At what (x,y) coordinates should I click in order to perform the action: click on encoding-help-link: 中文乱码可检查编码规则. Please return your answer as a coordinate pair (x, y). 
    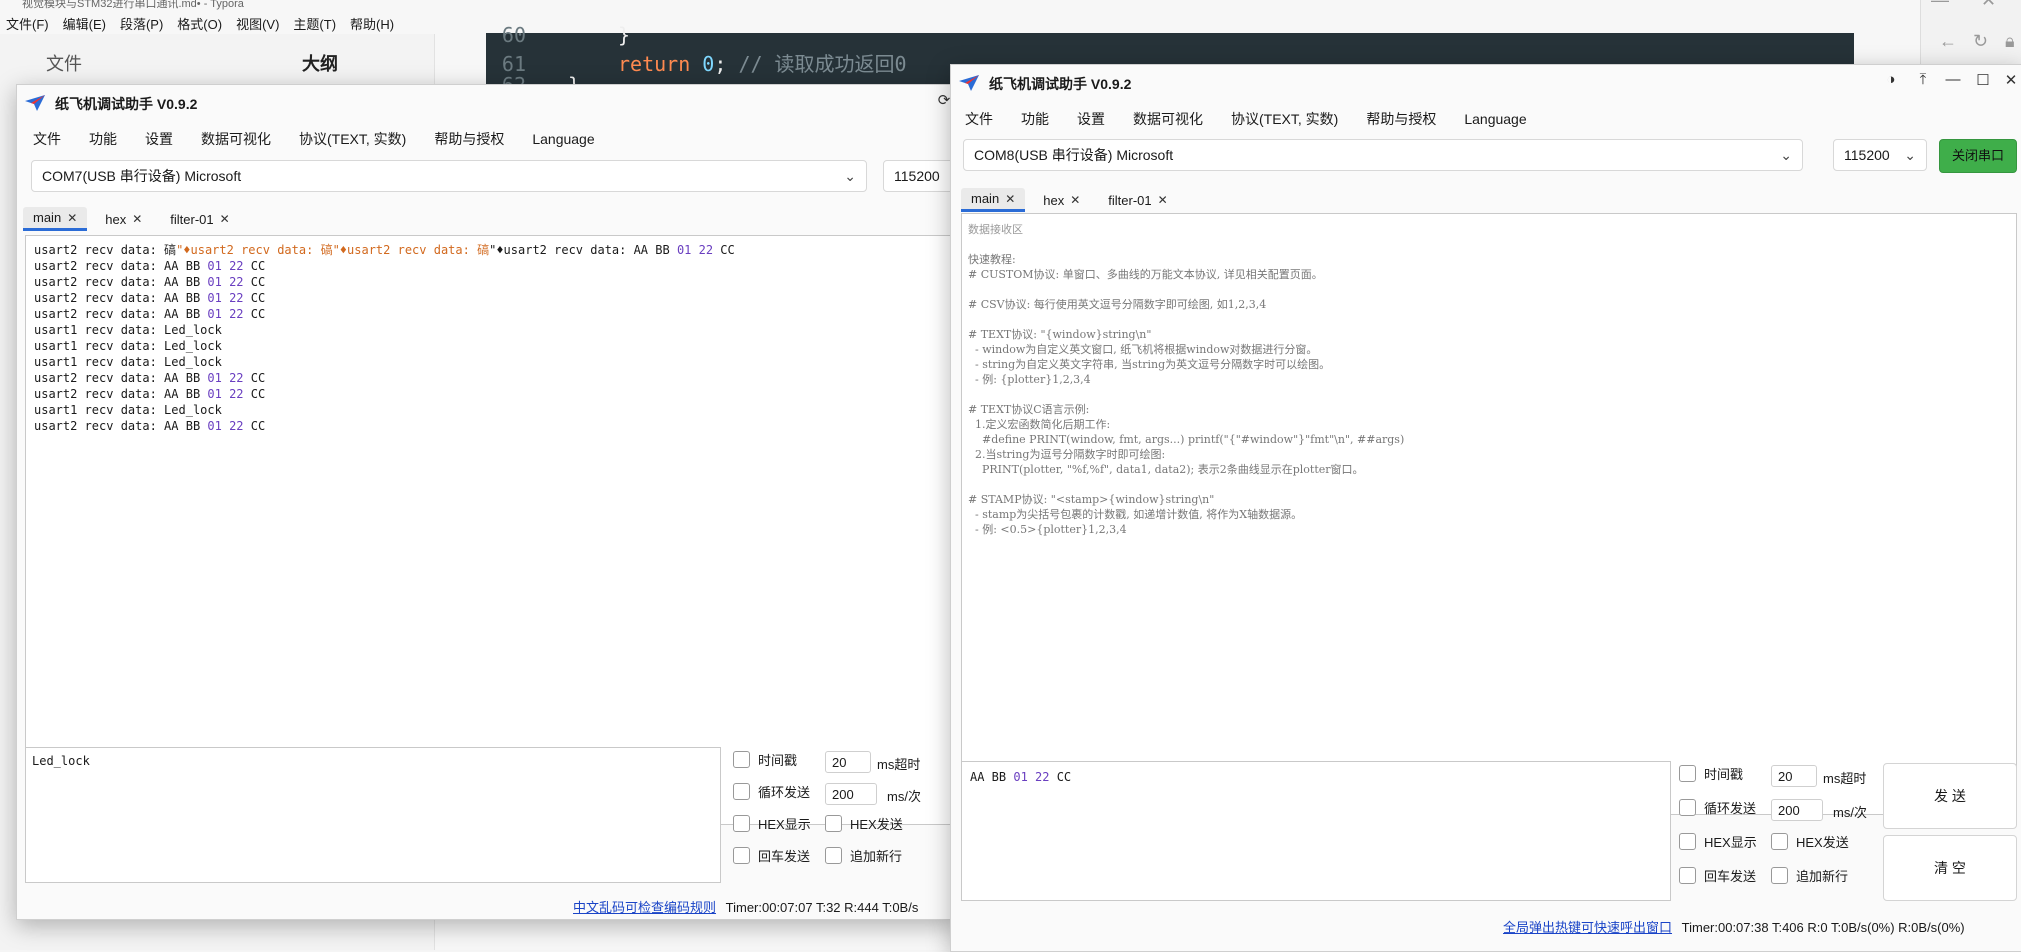
    Looking at the image, I should click on (644, 907).